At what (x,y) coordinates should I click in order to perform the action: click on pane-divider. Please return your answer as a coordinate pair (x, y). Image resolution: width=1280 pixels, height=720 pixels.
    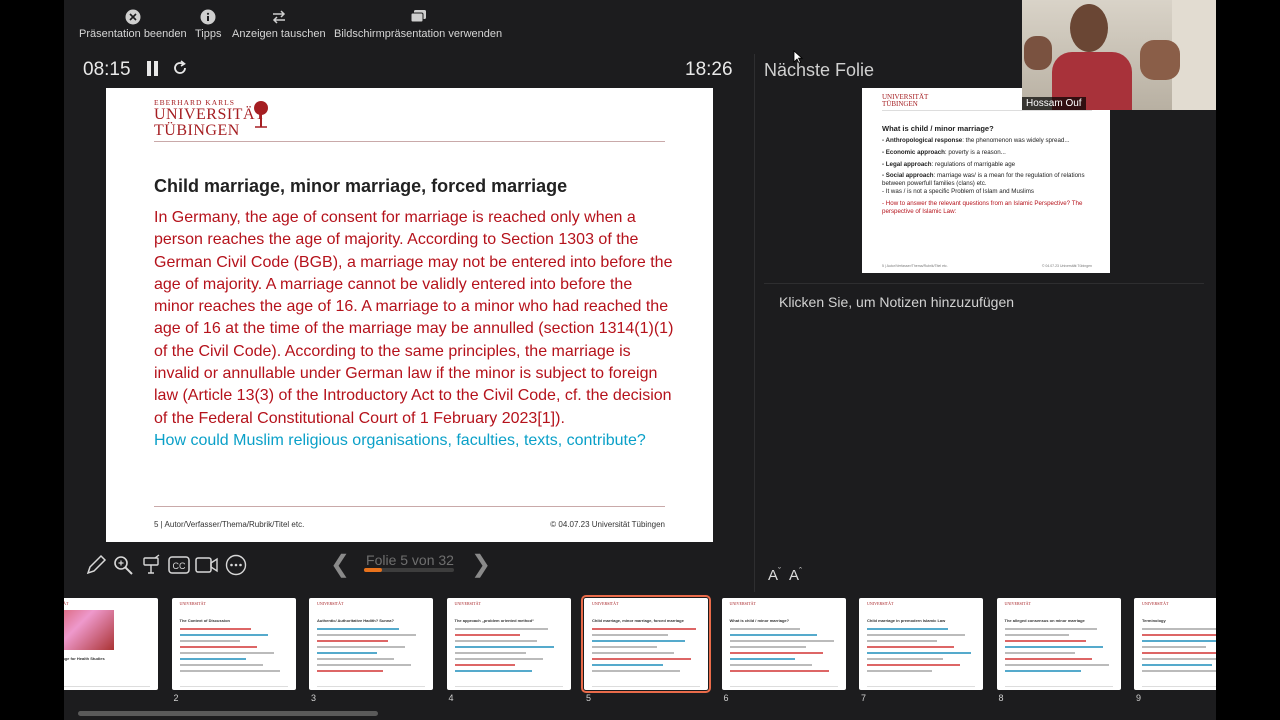
    Looking at the image, I should click on (754, 324).